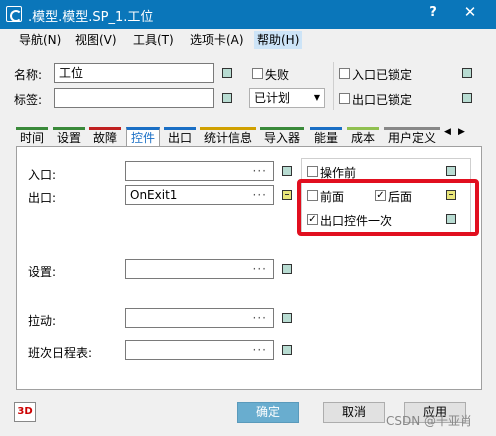 The height and width of the screenshot is (436, 496). What do you see at coordinates (42, 272) in the screenshot?
I see `setup-label: 设置:` at bounding box center [42, 272].